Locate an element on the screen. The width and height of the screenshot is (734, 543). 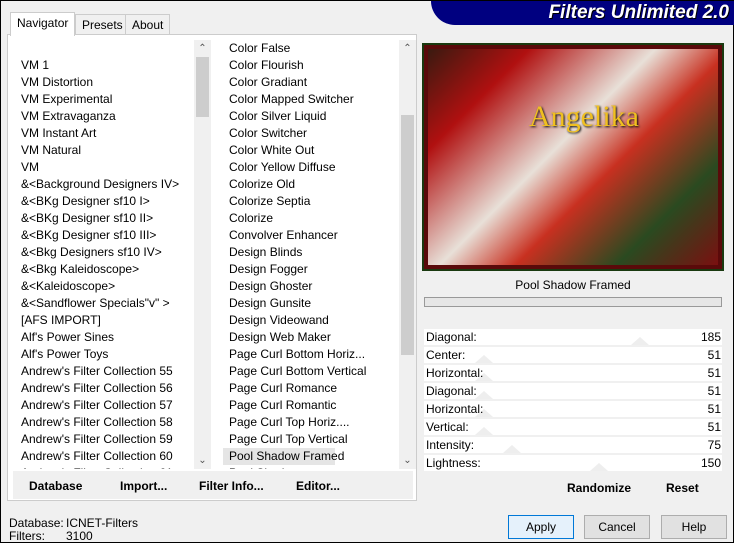
list-item: [AFS IMPORT] is located at coordinates (105, 320).